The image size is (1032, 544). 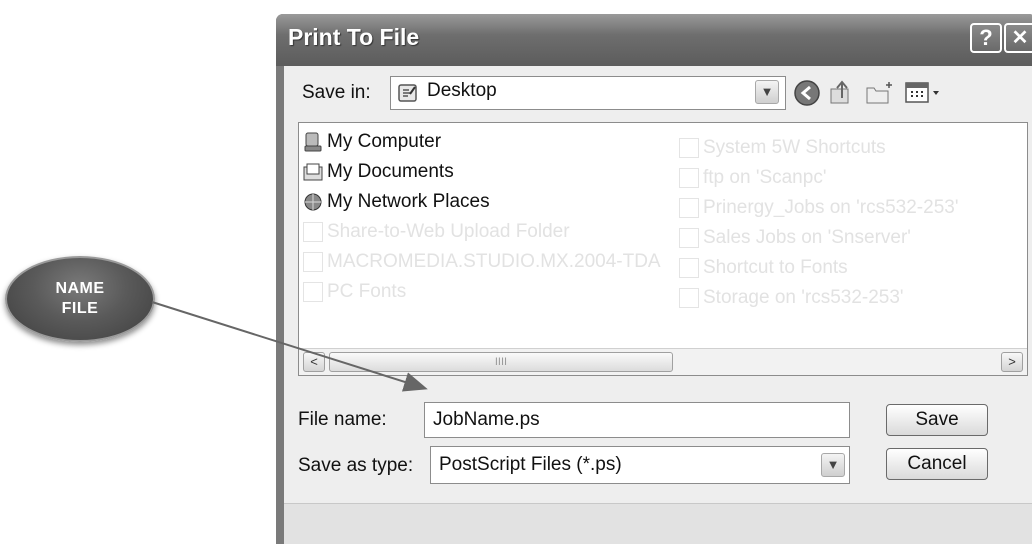 I want to click on list-item: My Documents, so click(x=378, y=172).